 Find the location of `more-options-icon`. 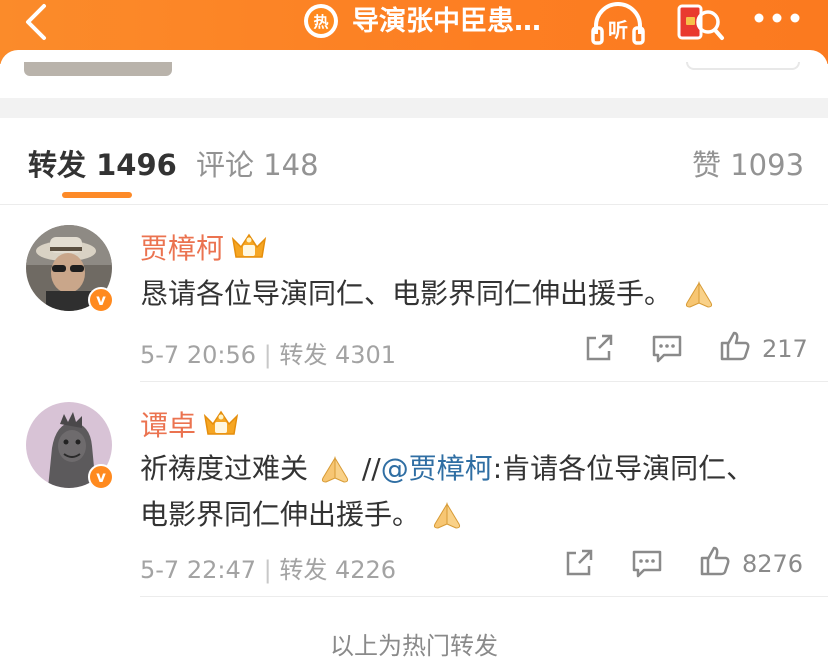

more-options-icon is located at coordinates (777, 18).